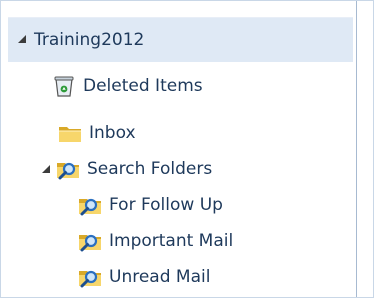  What do you see at coordinates (180, 39) in the screenshot?
I see `account-header: Training2012` at bounding box center [180, 39].